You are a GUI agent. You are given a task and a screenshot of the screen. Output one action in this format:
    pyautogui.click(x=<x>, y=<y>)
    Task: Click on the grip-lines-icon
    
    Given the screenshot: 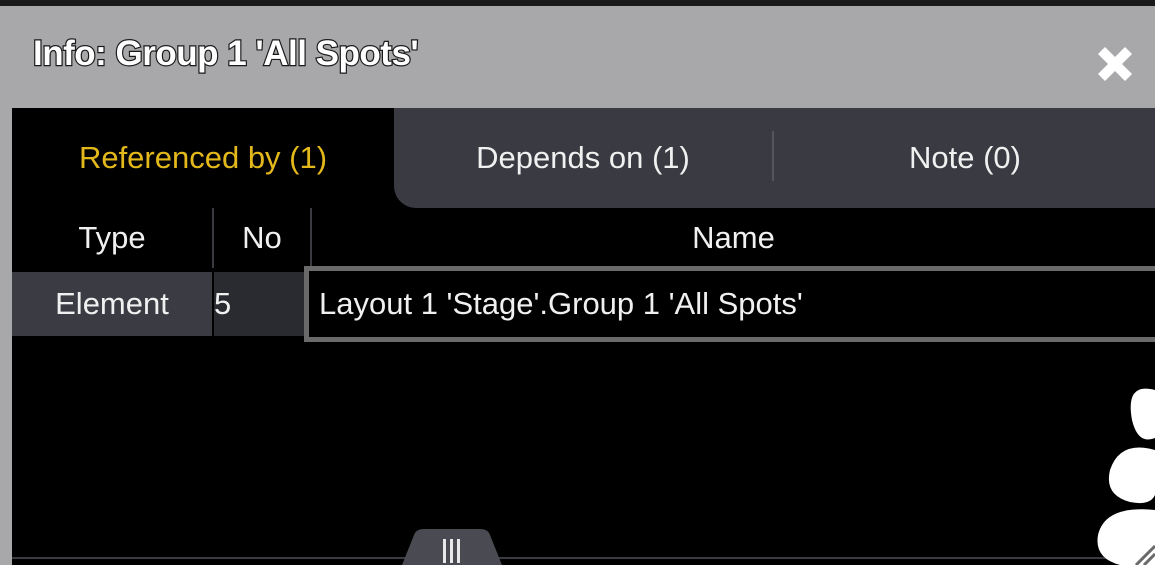 What is the action you would take?
    pyautogui.click(x=452, y=547)
    